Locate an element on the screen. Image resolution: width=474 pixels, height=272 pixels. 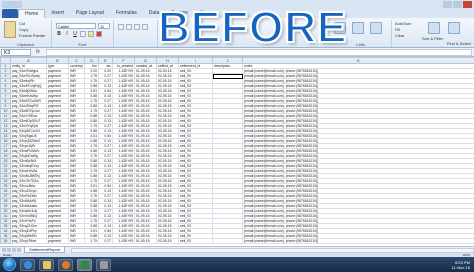
find-select-icon is located at coordinates (454, 28).